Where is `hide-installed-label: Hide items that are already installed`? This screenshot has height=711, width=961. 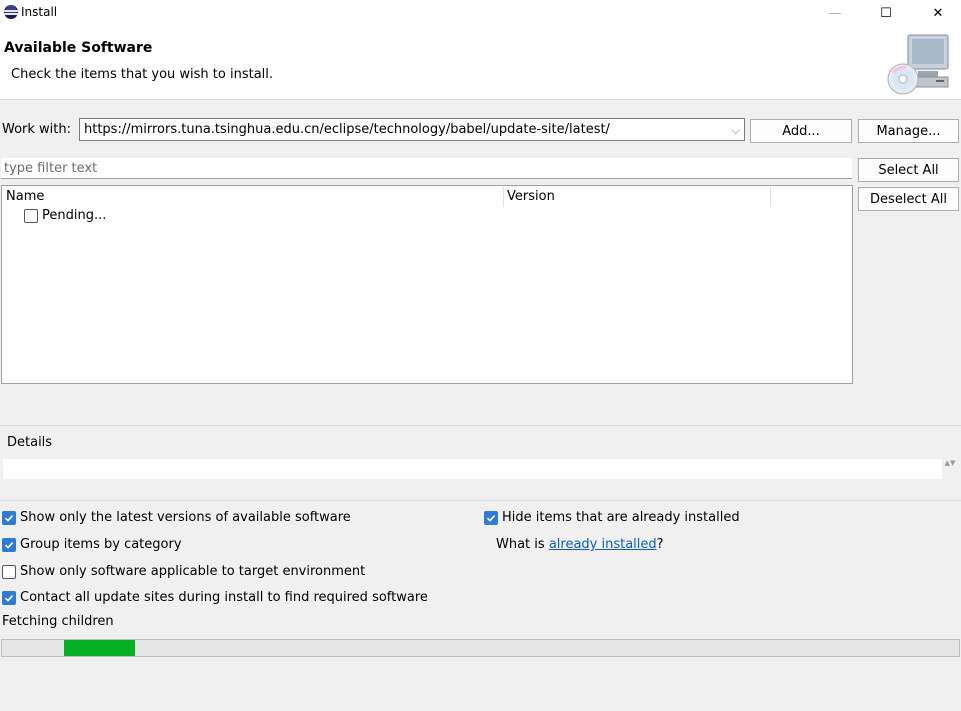
hide-installed-label: Hide items that are already installed is located at coordinates (621, 517).